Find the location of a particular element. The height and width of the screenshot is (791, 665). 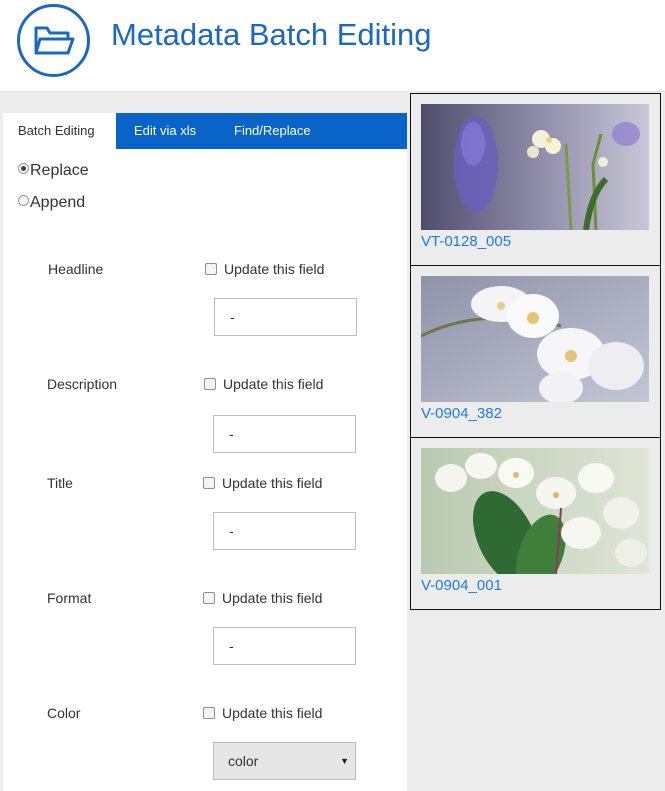

field-label-title: Title is located at coordinates (60, 483).